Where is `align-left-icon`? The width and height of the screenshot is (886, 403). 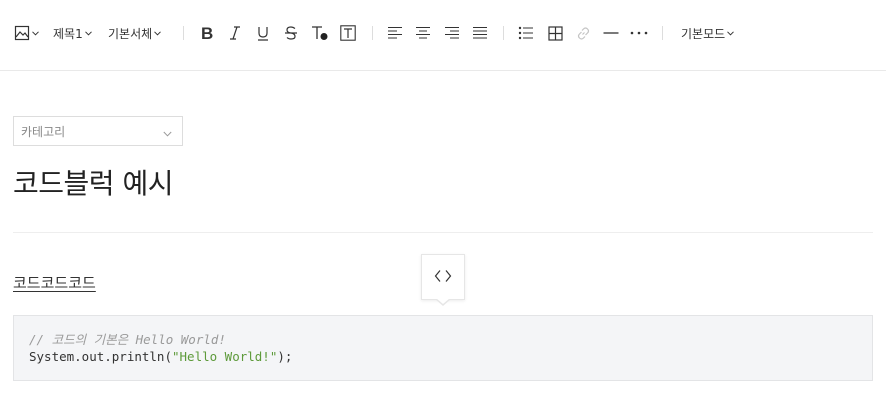 align-left-icon is located at coordinates (395, 33).